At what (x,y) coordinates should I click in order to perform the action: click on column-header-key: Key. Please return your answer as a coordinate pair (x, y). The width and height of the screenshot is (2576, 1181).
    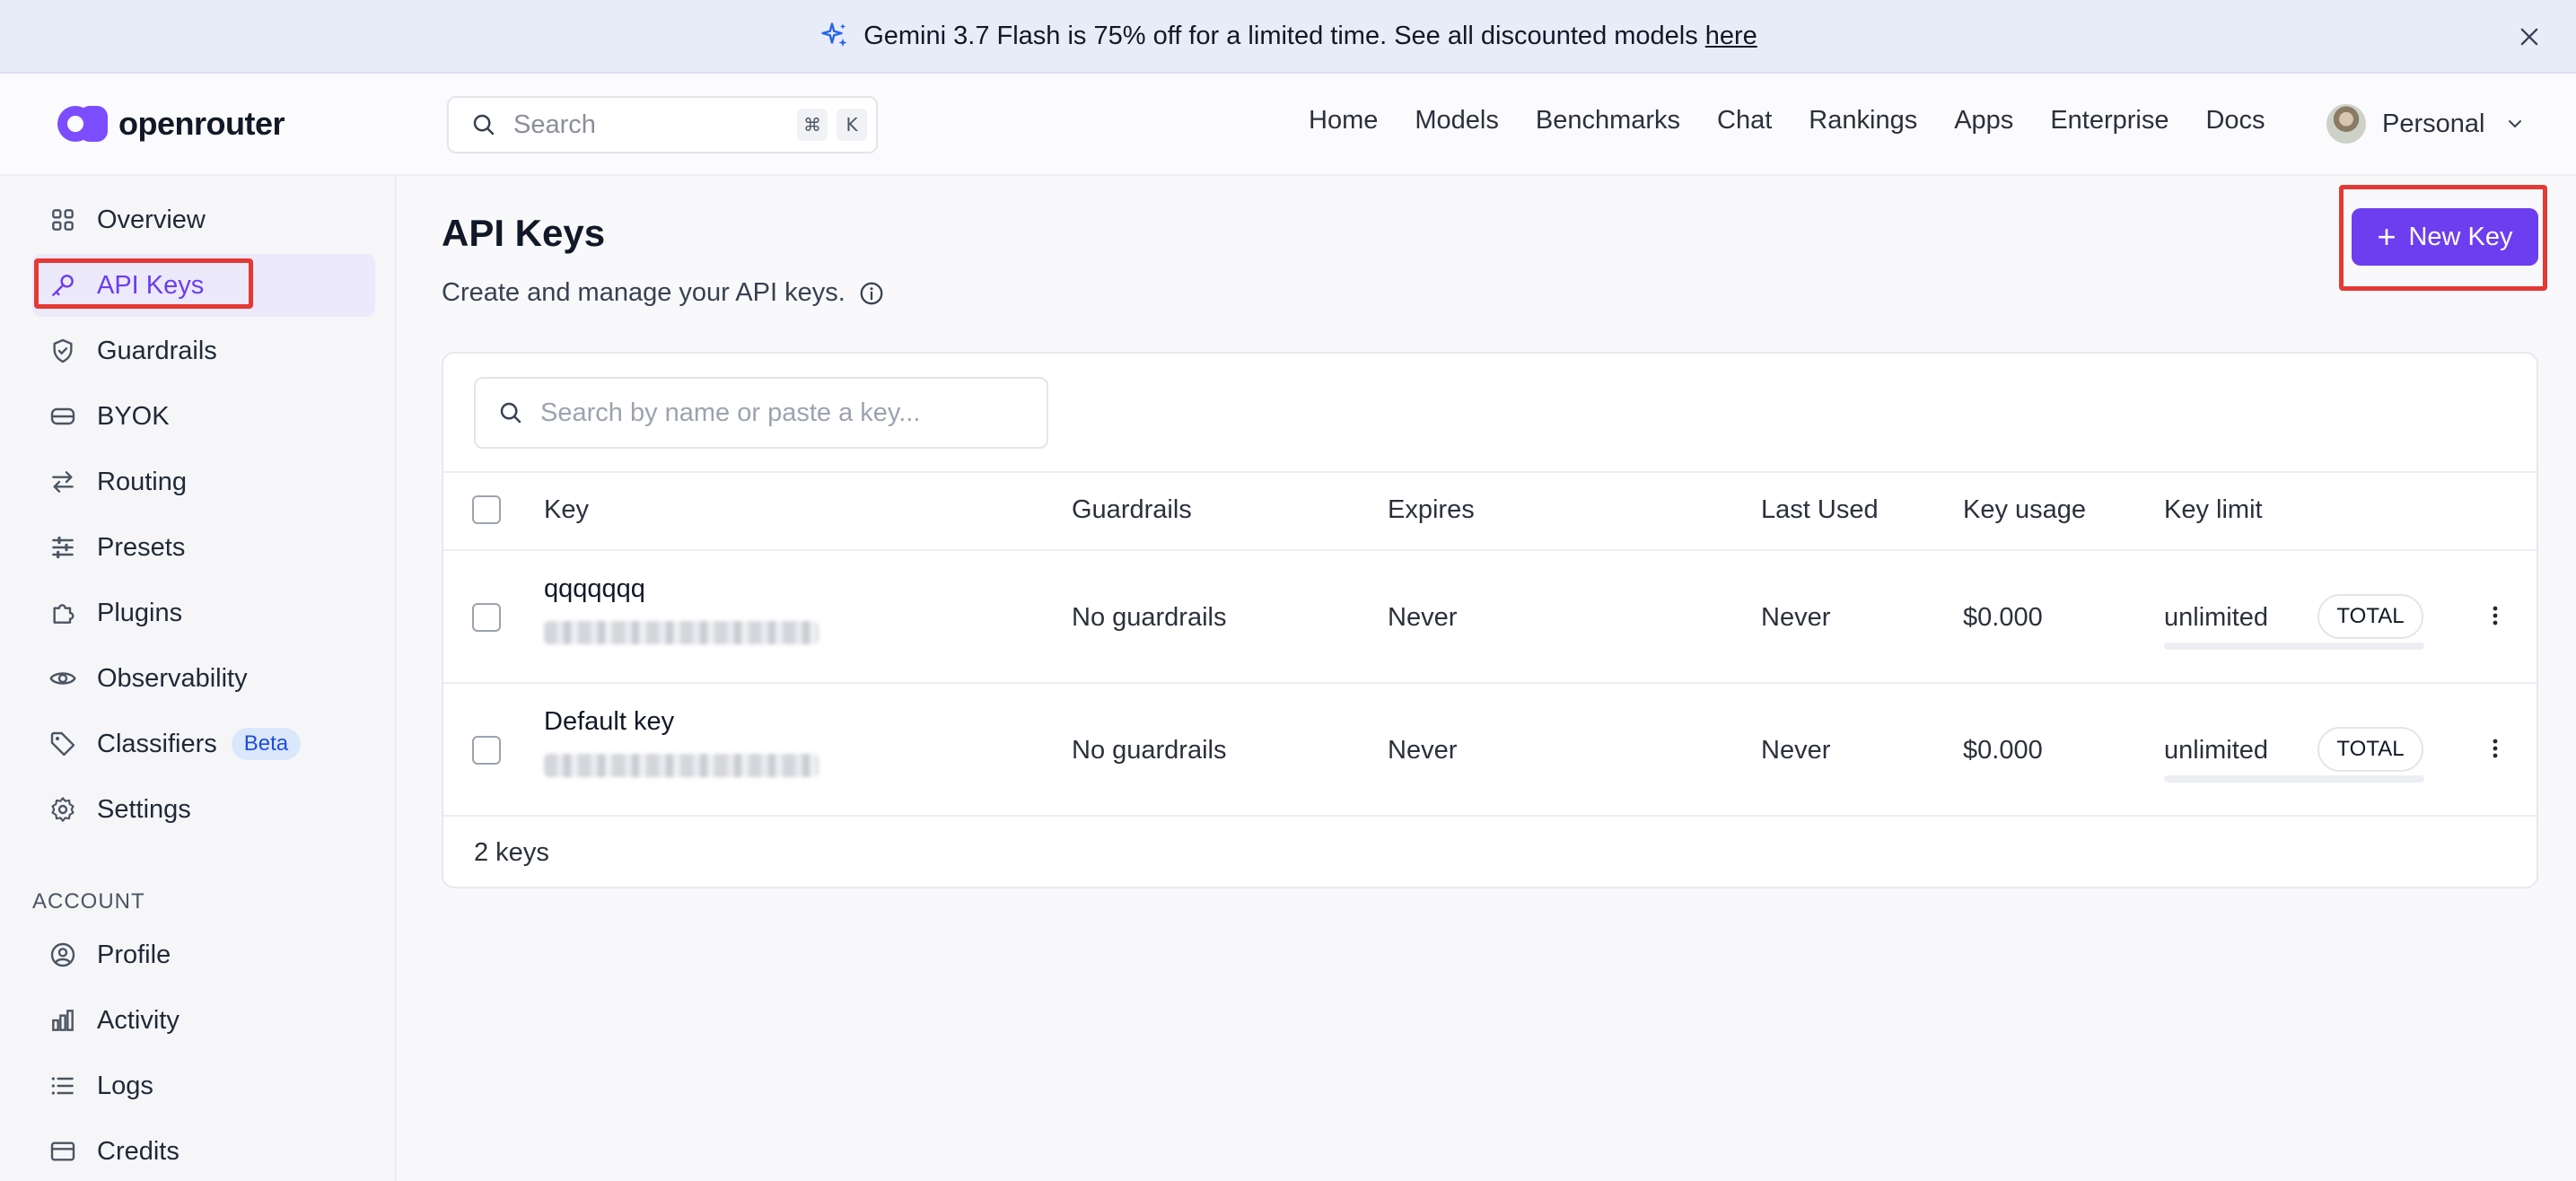
    Looking at the image, I should click on (566, 510).